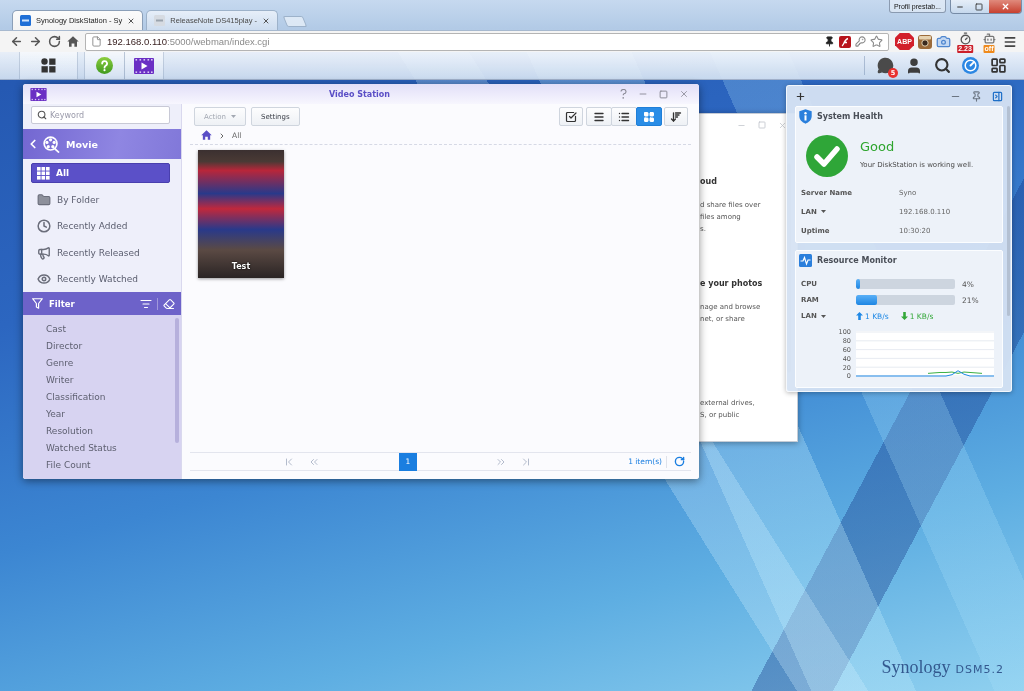 This screenshot has height=691, width=1024. What do you see at coordinates (599, 116) in the screenshot?
I see `list-view-icon` at bounding box center [599, 116].